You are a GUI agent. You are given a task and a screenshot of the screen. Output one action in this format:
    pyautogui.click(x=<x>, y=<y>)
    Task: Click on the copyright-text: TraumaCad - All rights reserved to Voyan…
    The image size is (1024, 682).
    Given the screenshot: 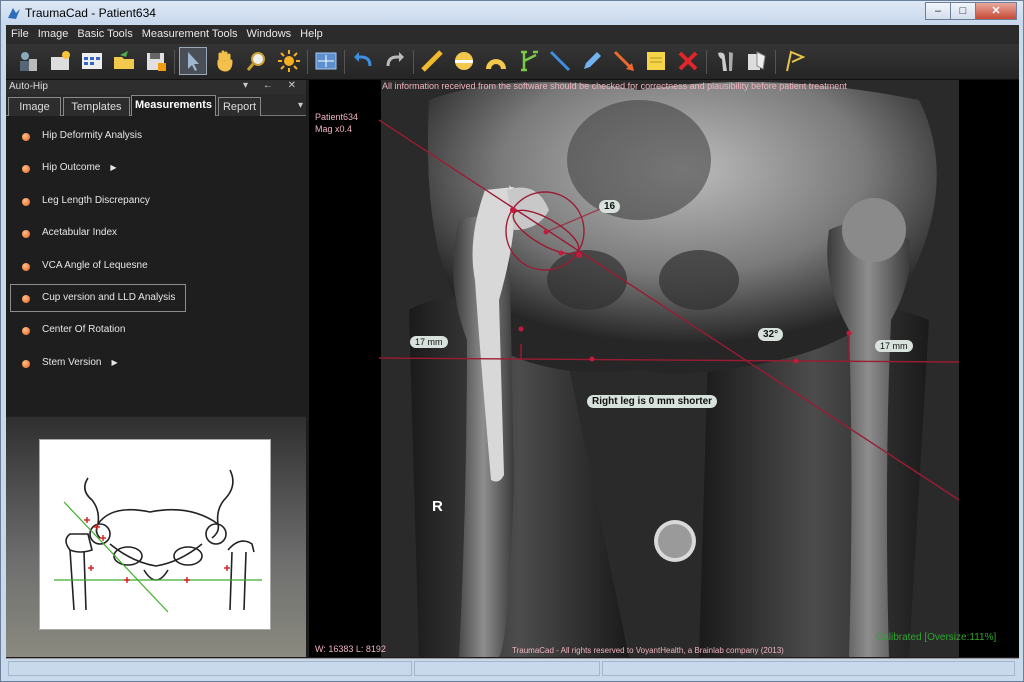 What is the action you would take?
    pyautogui.click(x=648, y=650)
    